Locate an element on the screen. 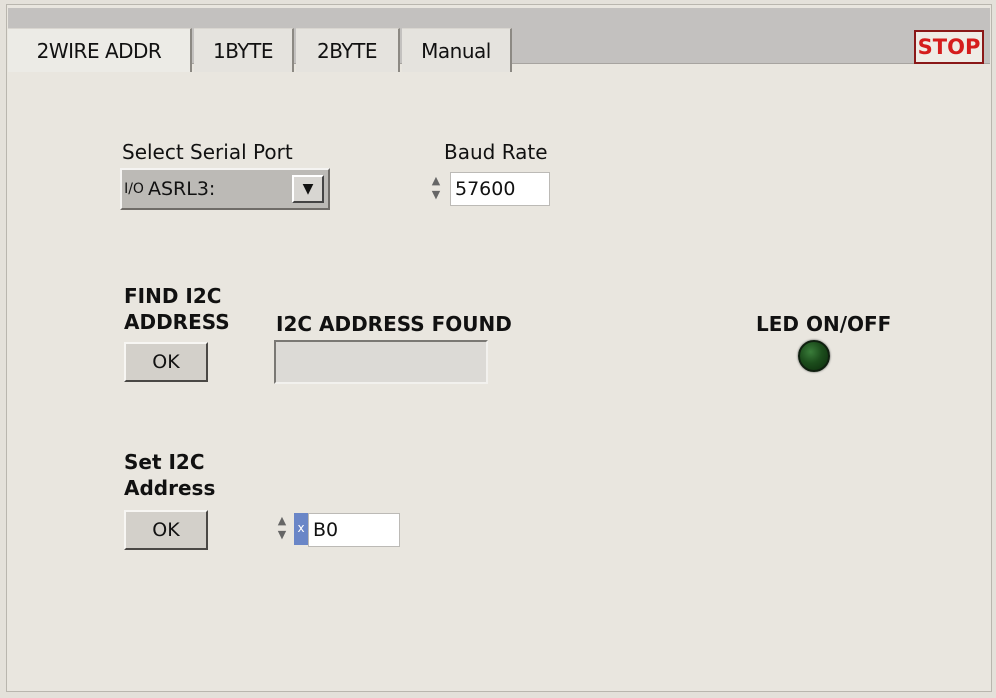 This screenshot has height=698, width=996. set-i2c-label-line2: Address is located at coordinates (170, 488).